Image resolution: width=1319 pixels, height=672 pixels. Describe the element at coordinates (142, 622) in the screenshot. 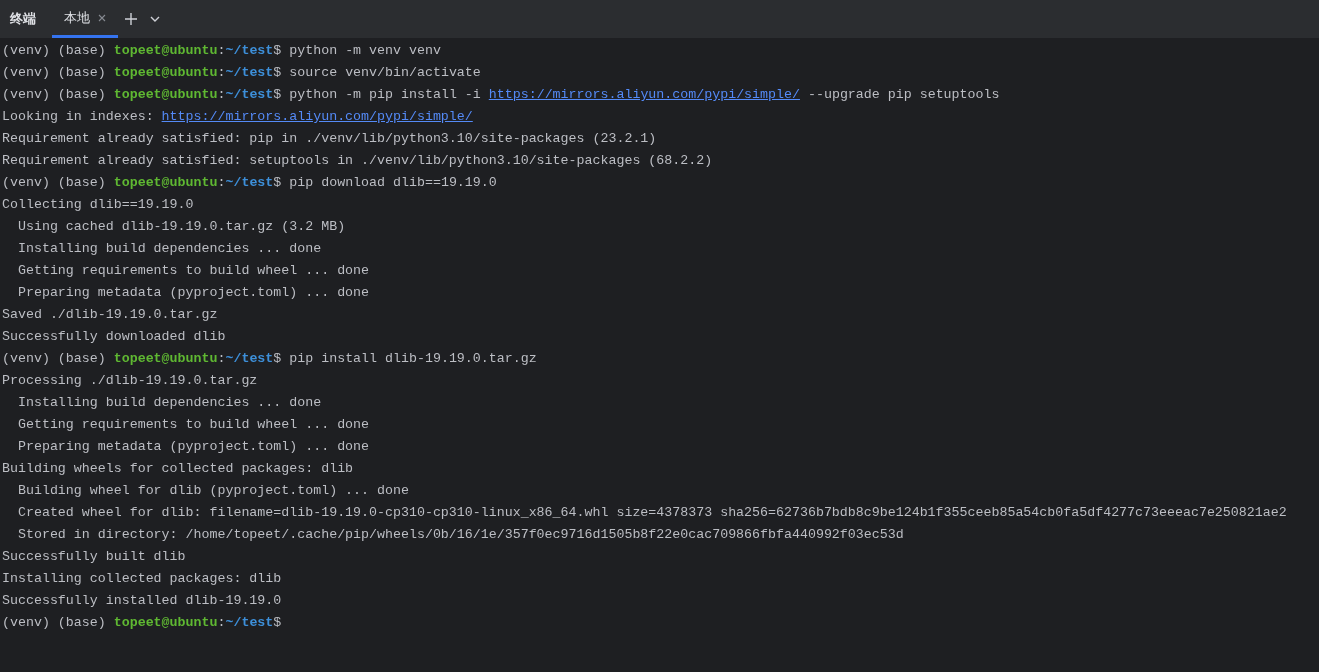

I see `terminal-line: (venv) (base) topeet@ubuntu:~/test$` at that location.